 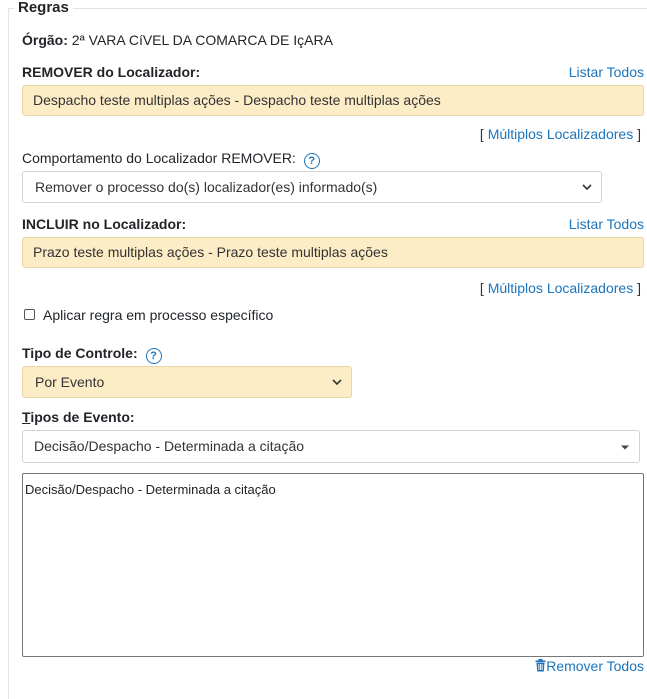 What do you see at coordinates (639, 288) in the screenshot?
I see `incluir-multi-close-bracket: ]` at bounding box center [639, 288].